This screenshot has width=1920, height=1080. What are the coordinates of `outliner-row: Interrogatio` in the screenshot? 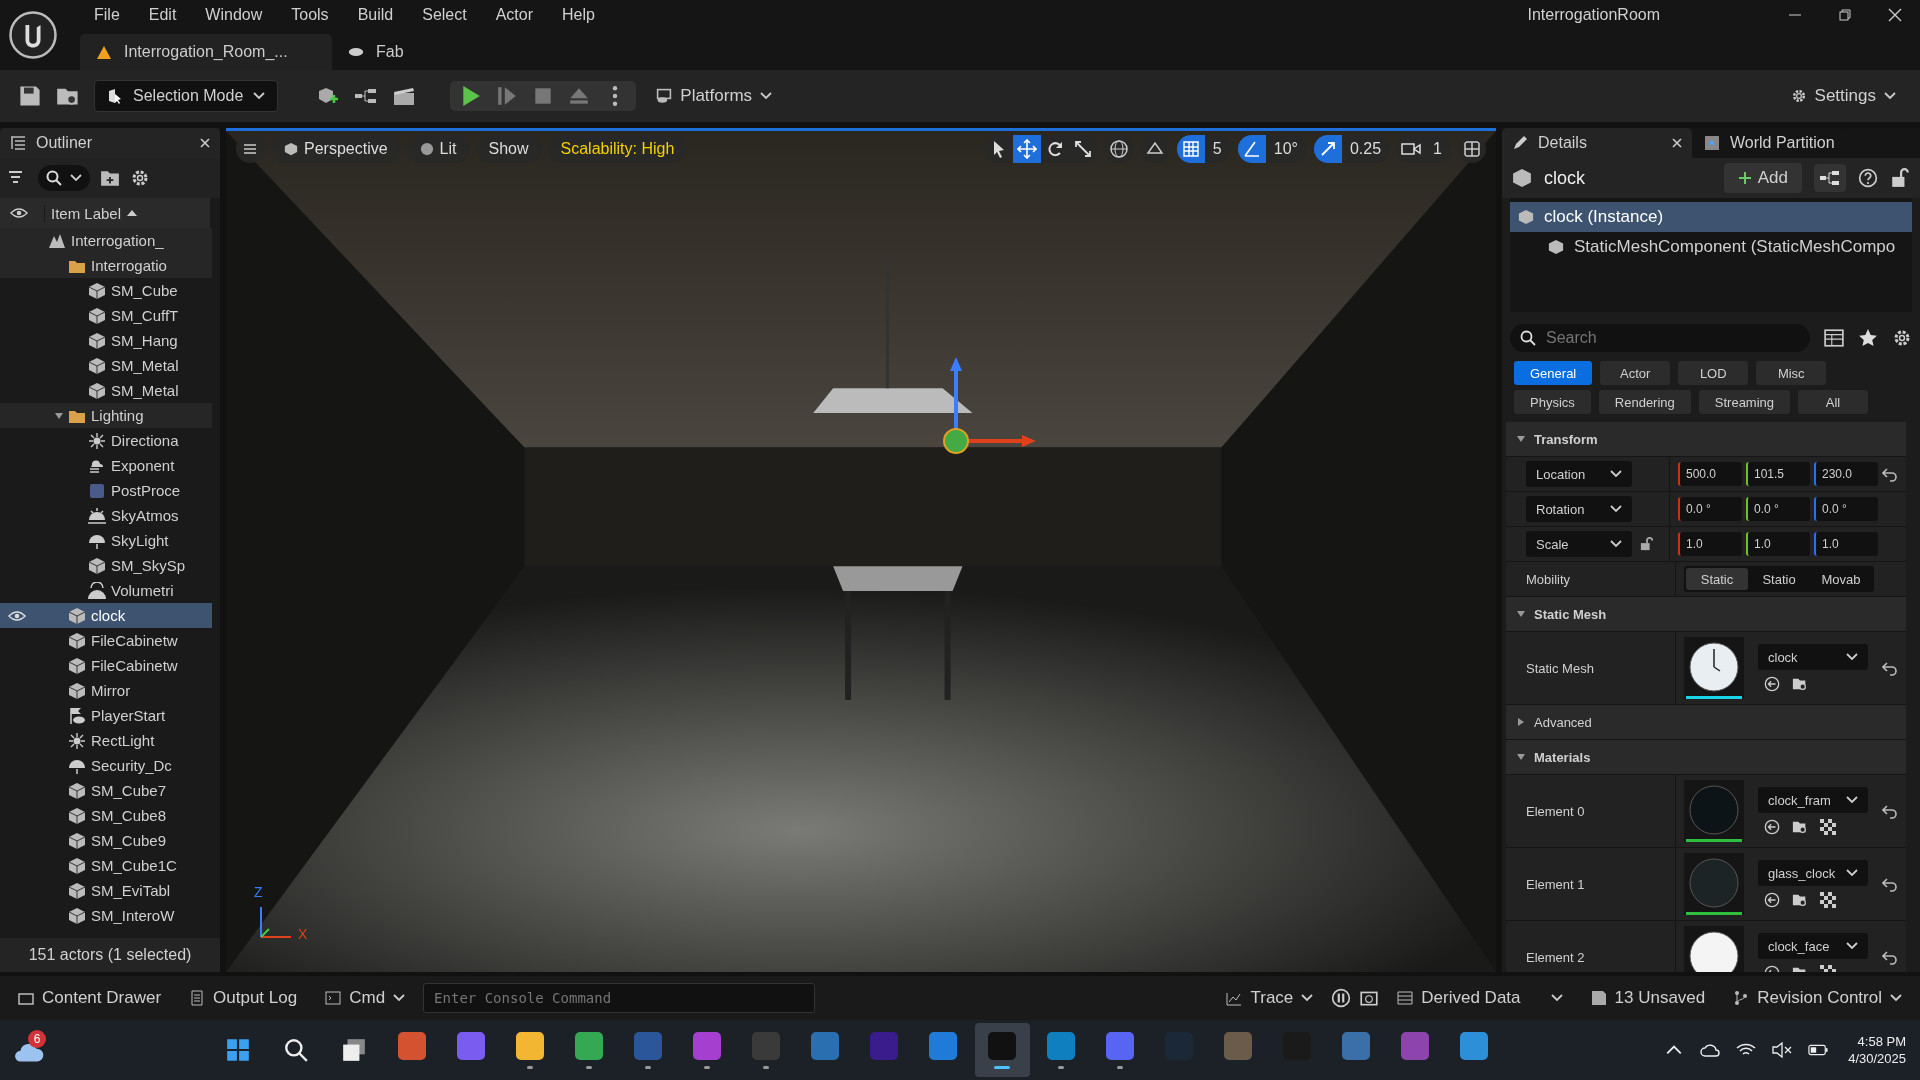 It's located at (106, 265).